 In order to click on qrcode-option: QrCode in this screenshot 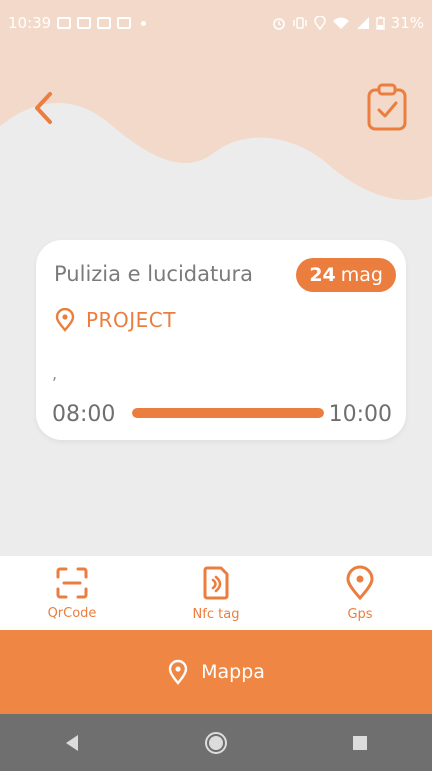, I will do `click(72, 593)`.